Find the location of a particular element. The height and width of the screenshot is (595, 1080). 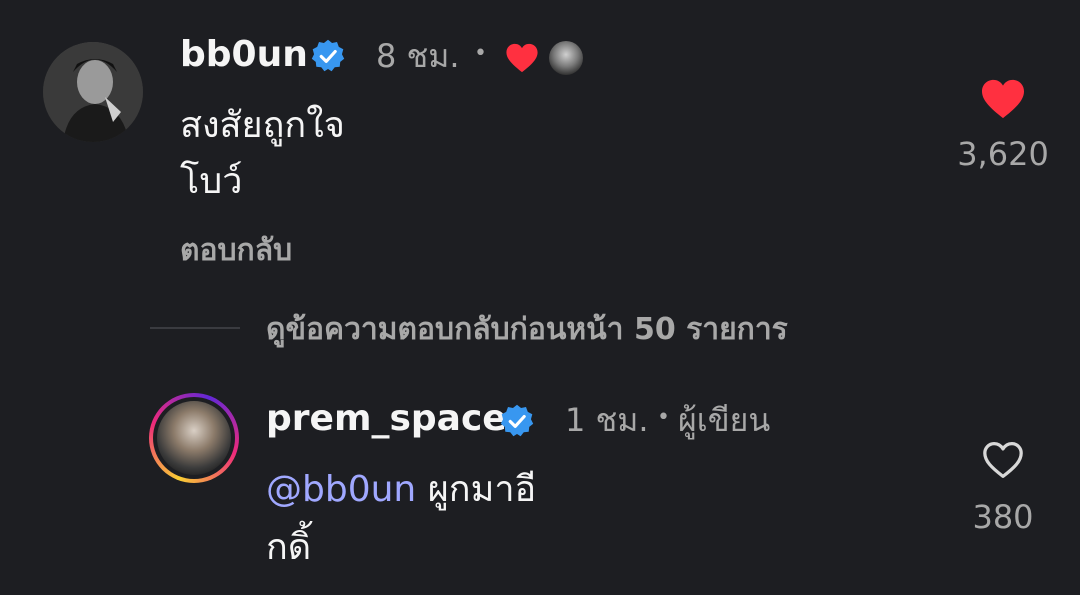

comment-text-line1: @bb0un ผูกมาอี is located at coordinates (401, 490).